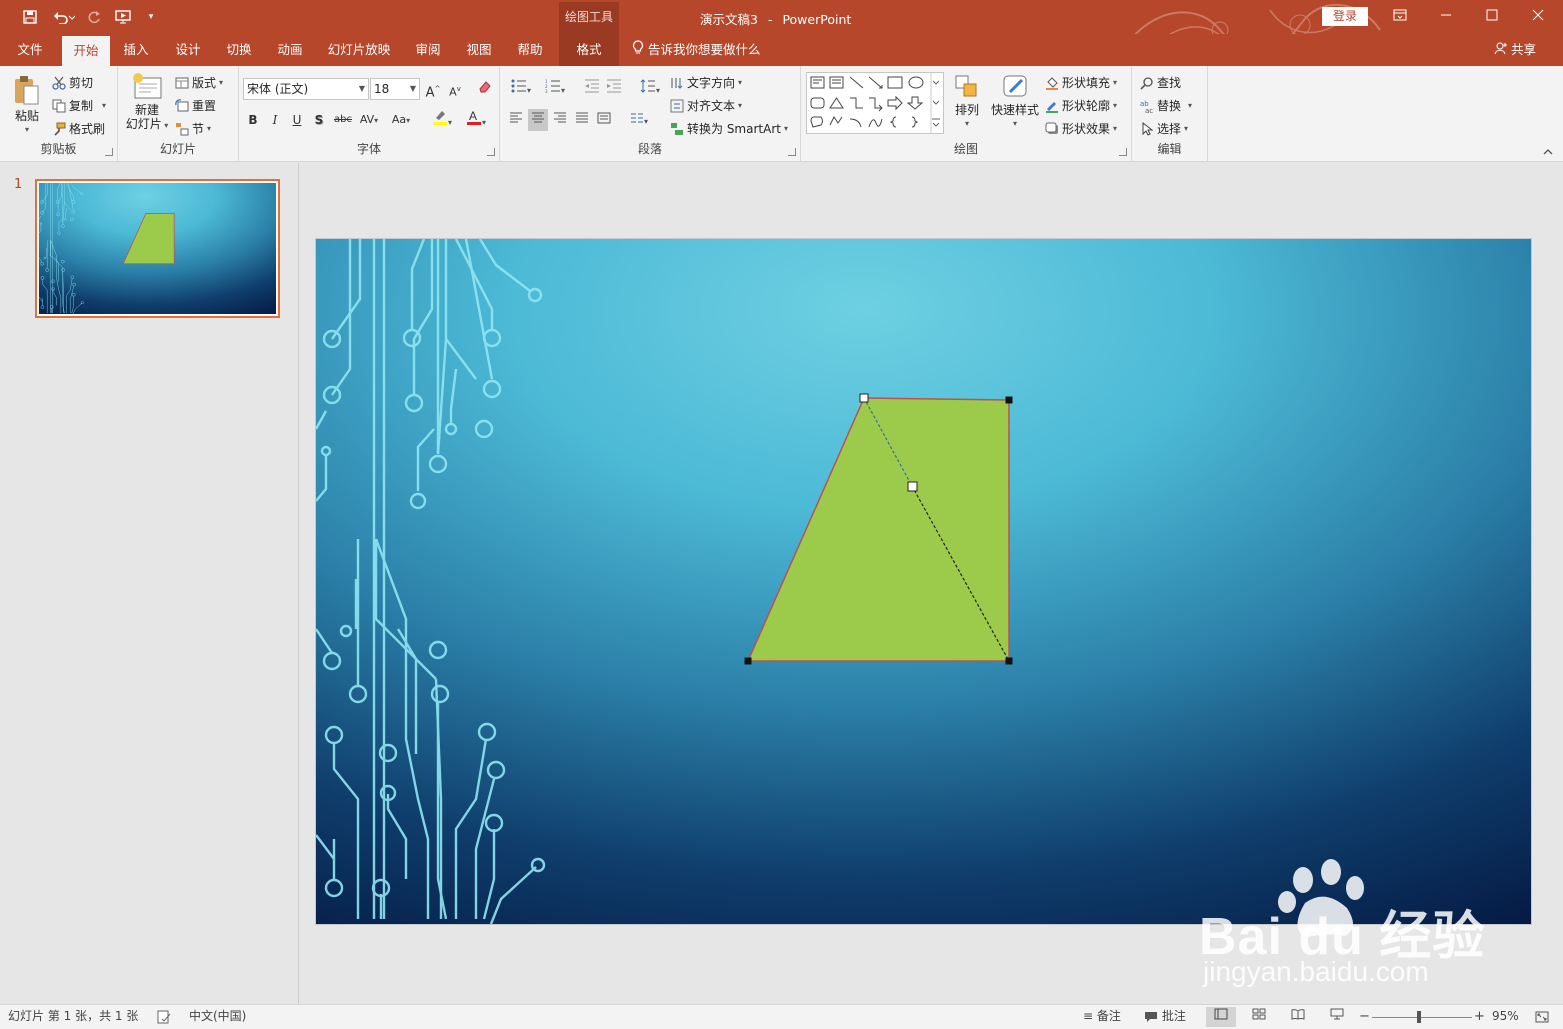  I want to click on reset-button: 重置, so click(195, 105).